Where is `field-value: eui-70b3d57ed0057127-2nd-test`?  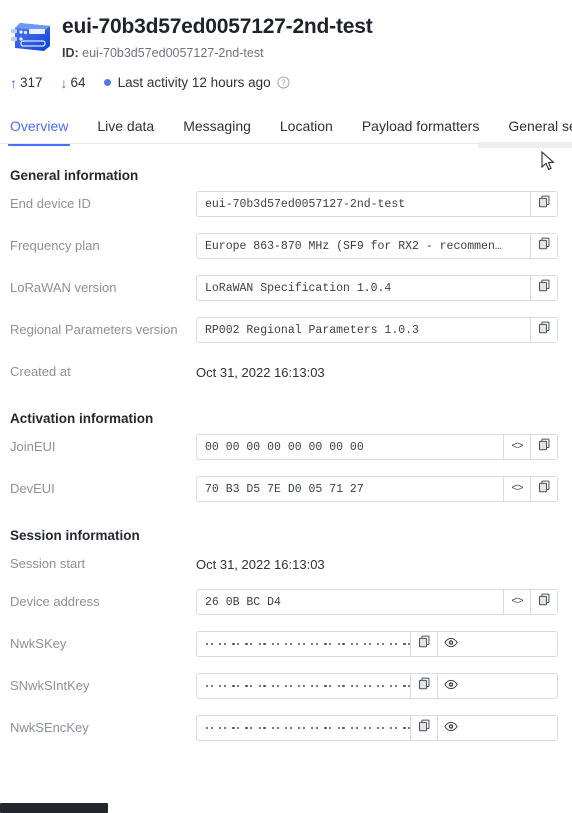
field-value: eui-70b3d57ed0057127-2nd-test is located at coordinates (363, 204).